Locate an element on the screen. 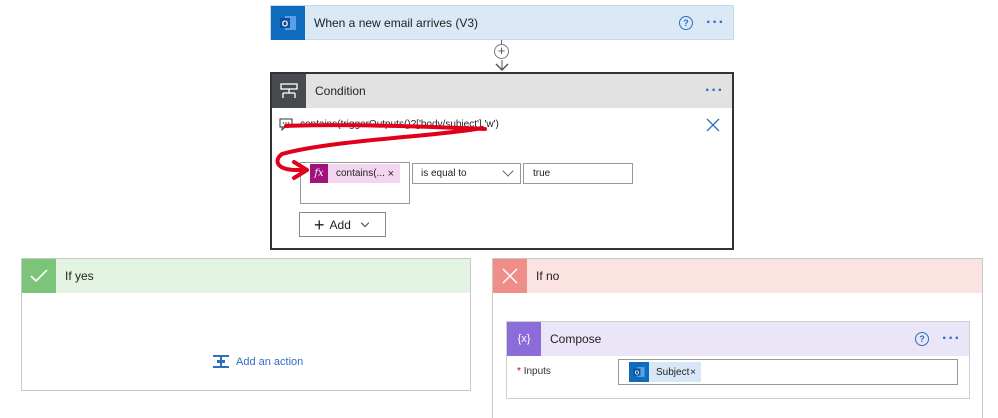  trigger-title: When a new email arrives (V3) is located at coordinates (396, 22).